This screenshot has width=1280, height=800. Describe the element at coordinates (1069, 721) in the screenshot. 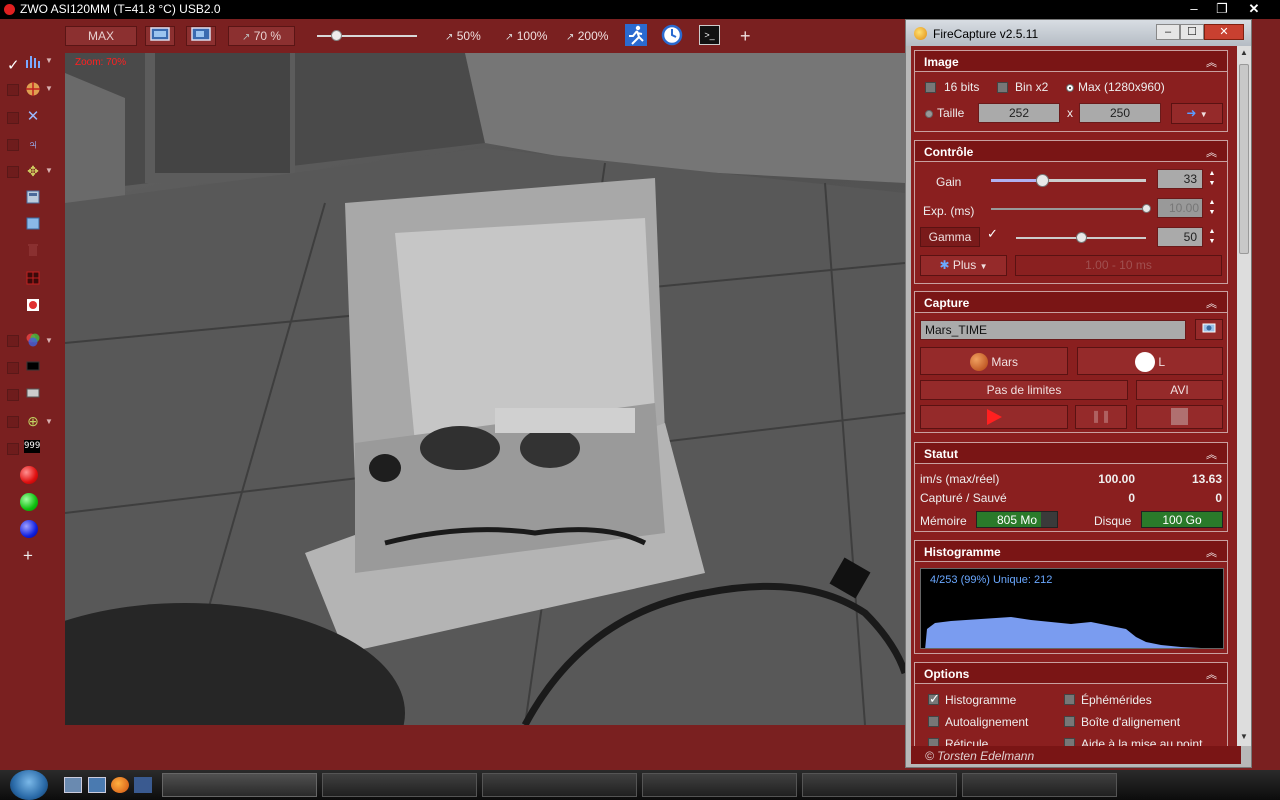

I see `boite-alignement-checkbox` at that location.